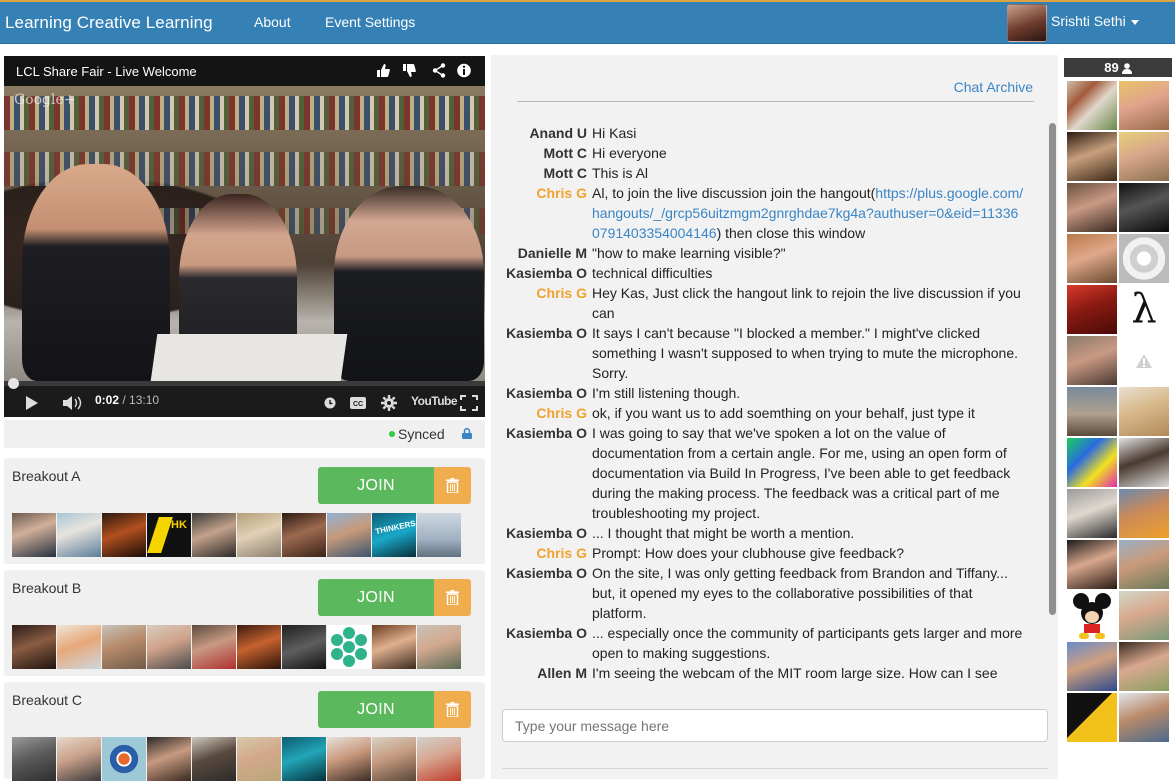 The width and height of the screenshot is (1175, 781). What do you see at coordinates (434, 401) in the screenshot?
I see `youtube-logo: YouTube` at bounding box center [434, 401].